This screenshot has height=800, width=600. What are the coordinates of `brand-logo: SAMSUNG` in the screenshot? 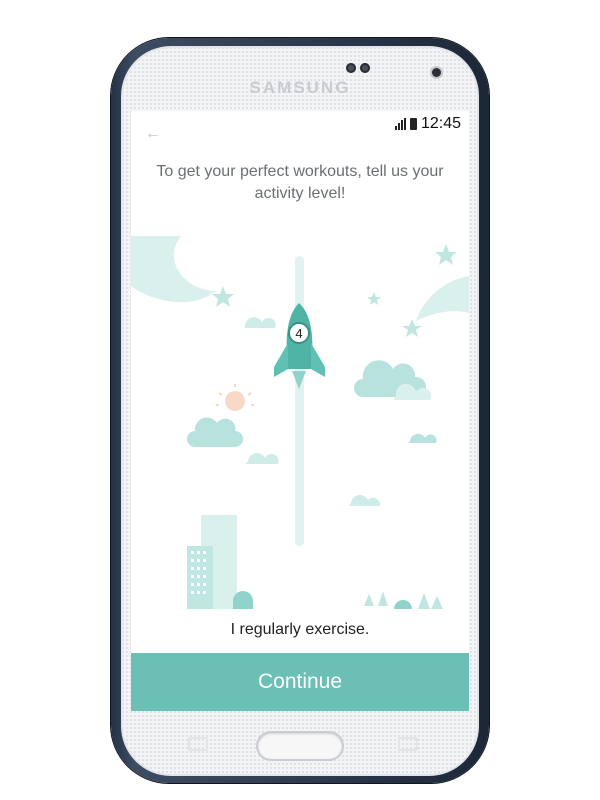 It's located at (300, 87).